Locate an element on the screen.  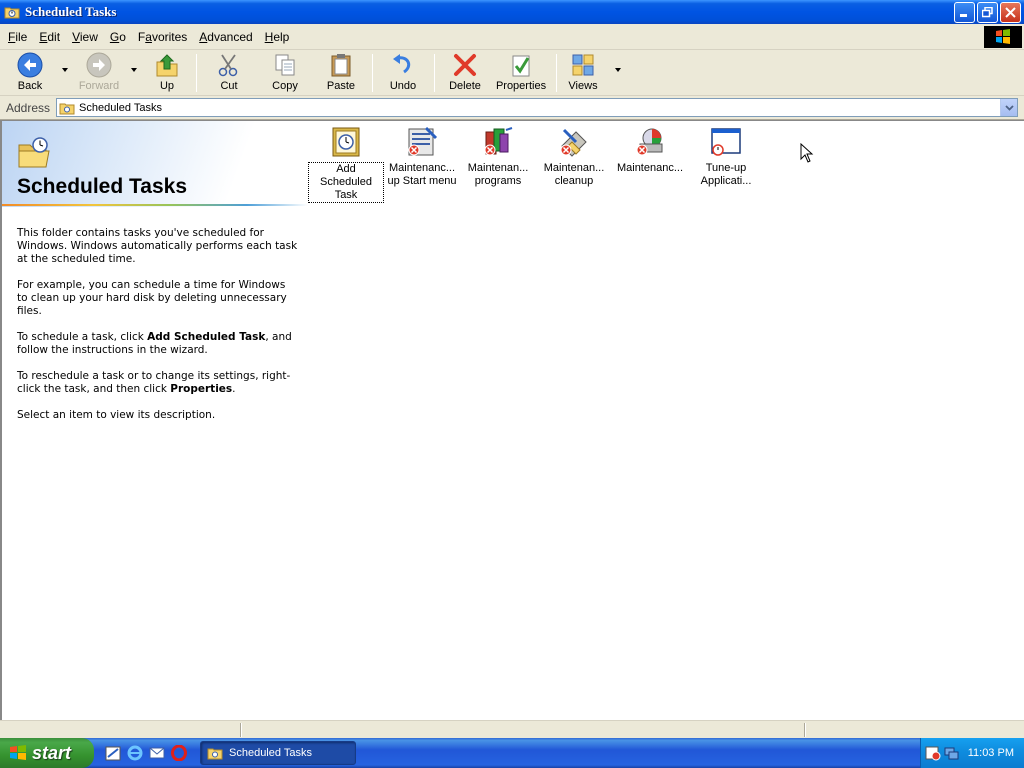
quicklaunch-ie is located at coordinates (135, 753).